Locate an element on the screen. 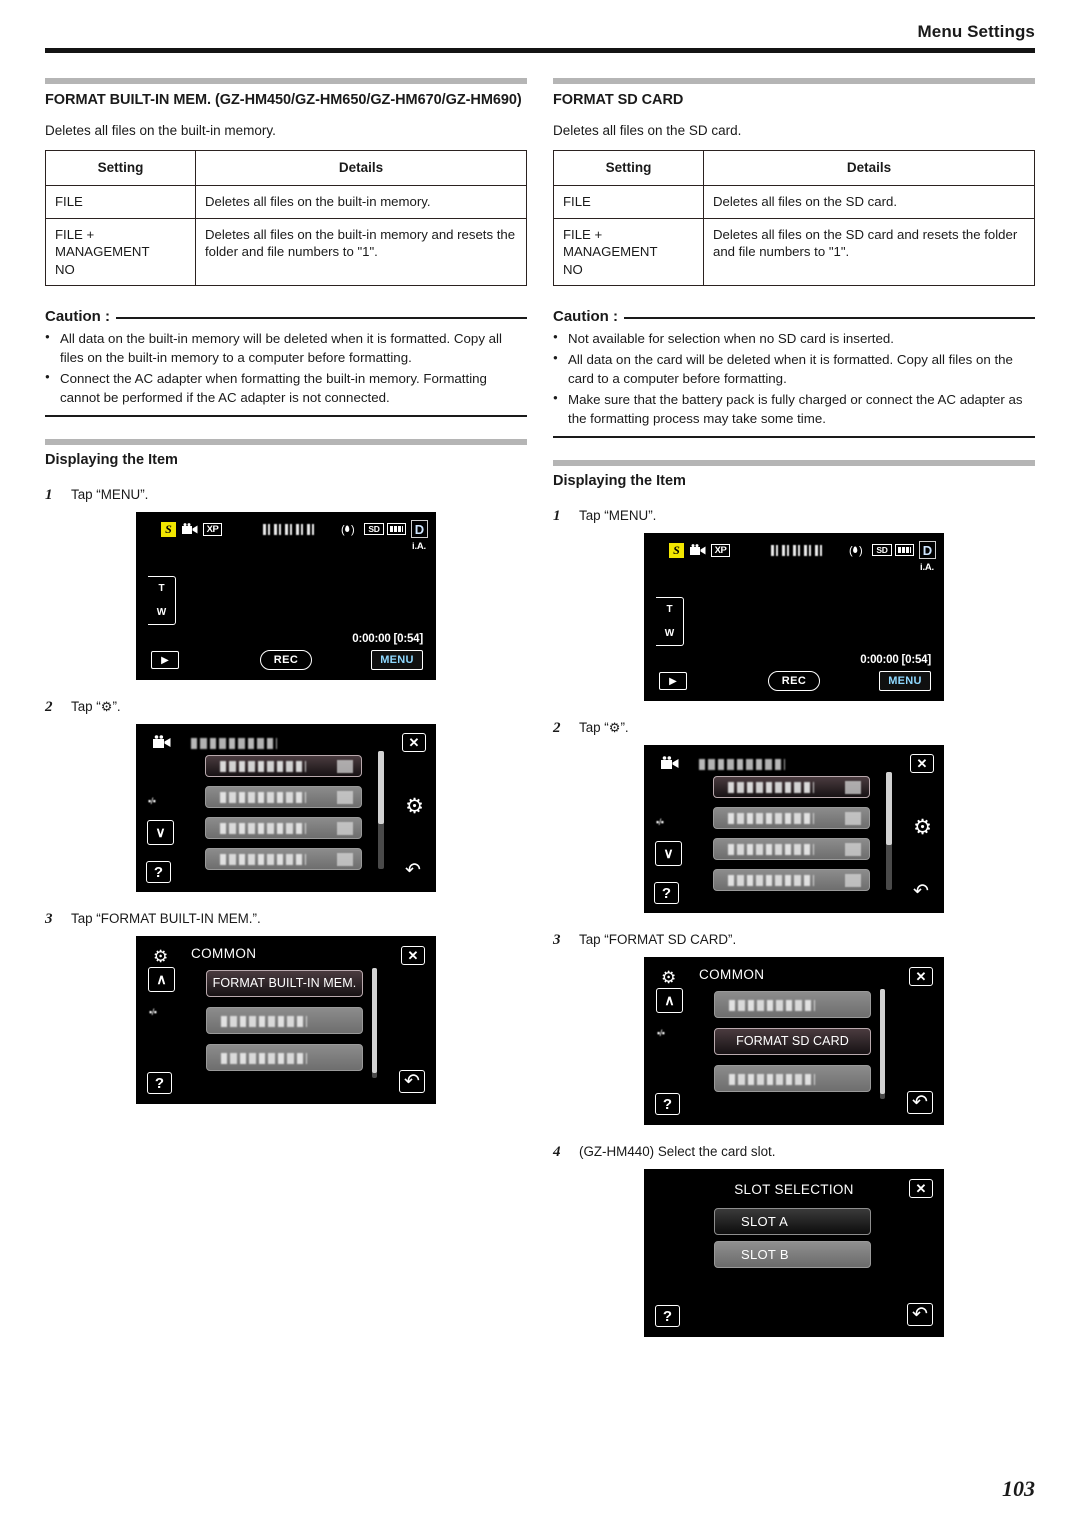 The width and height of the screenshot is (1080, 1527). common-screen-wrap-right: ⚙ COMMON ✕ ↶ ? ∧ ▪/▪ FORMAT SD CARD is located at coordinates (794, 1041).